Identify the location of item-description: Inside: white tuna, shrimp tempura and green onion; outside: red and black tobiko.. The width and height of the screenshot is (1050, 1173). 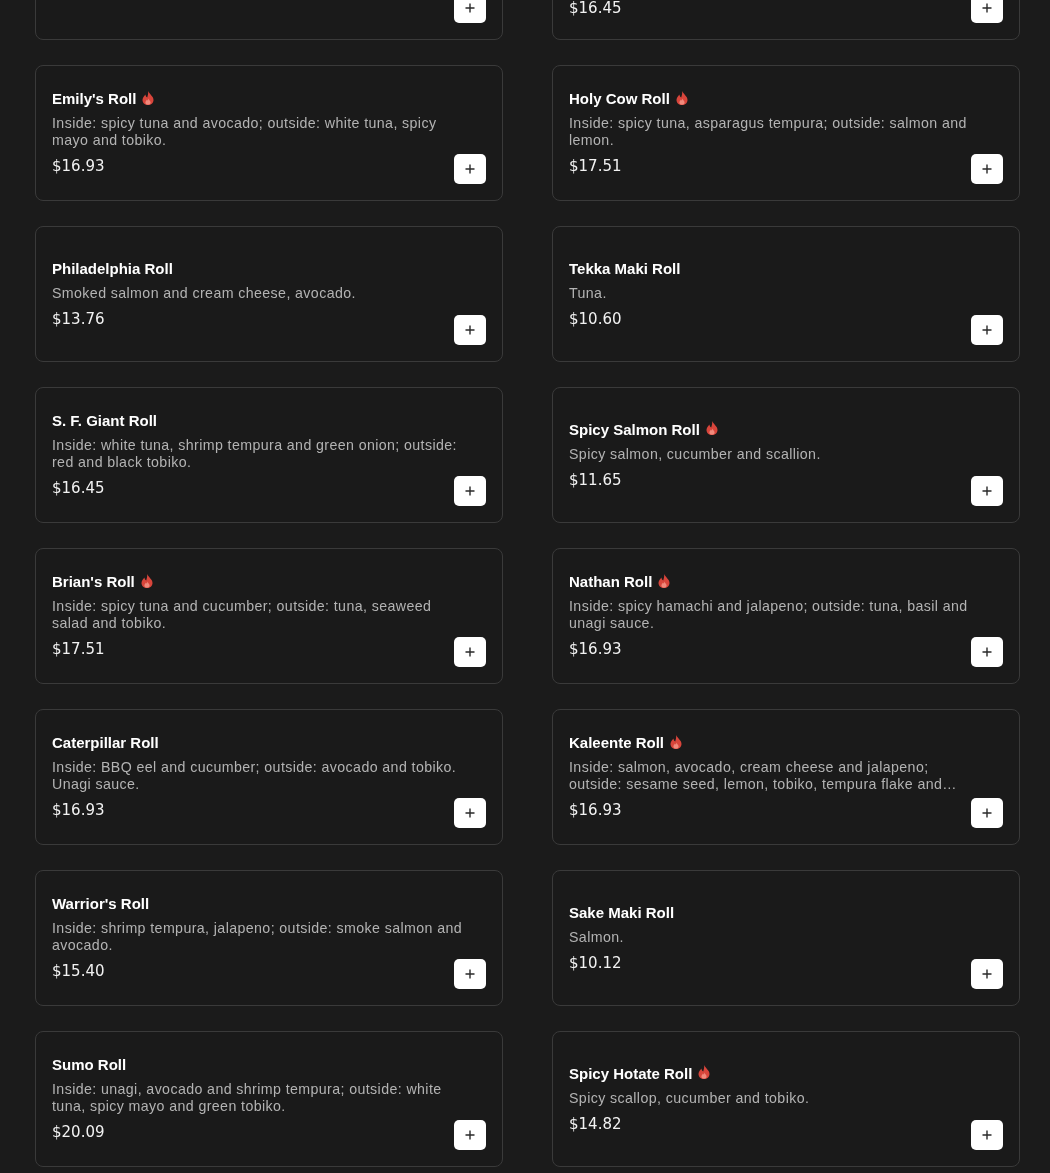
(255, 454).